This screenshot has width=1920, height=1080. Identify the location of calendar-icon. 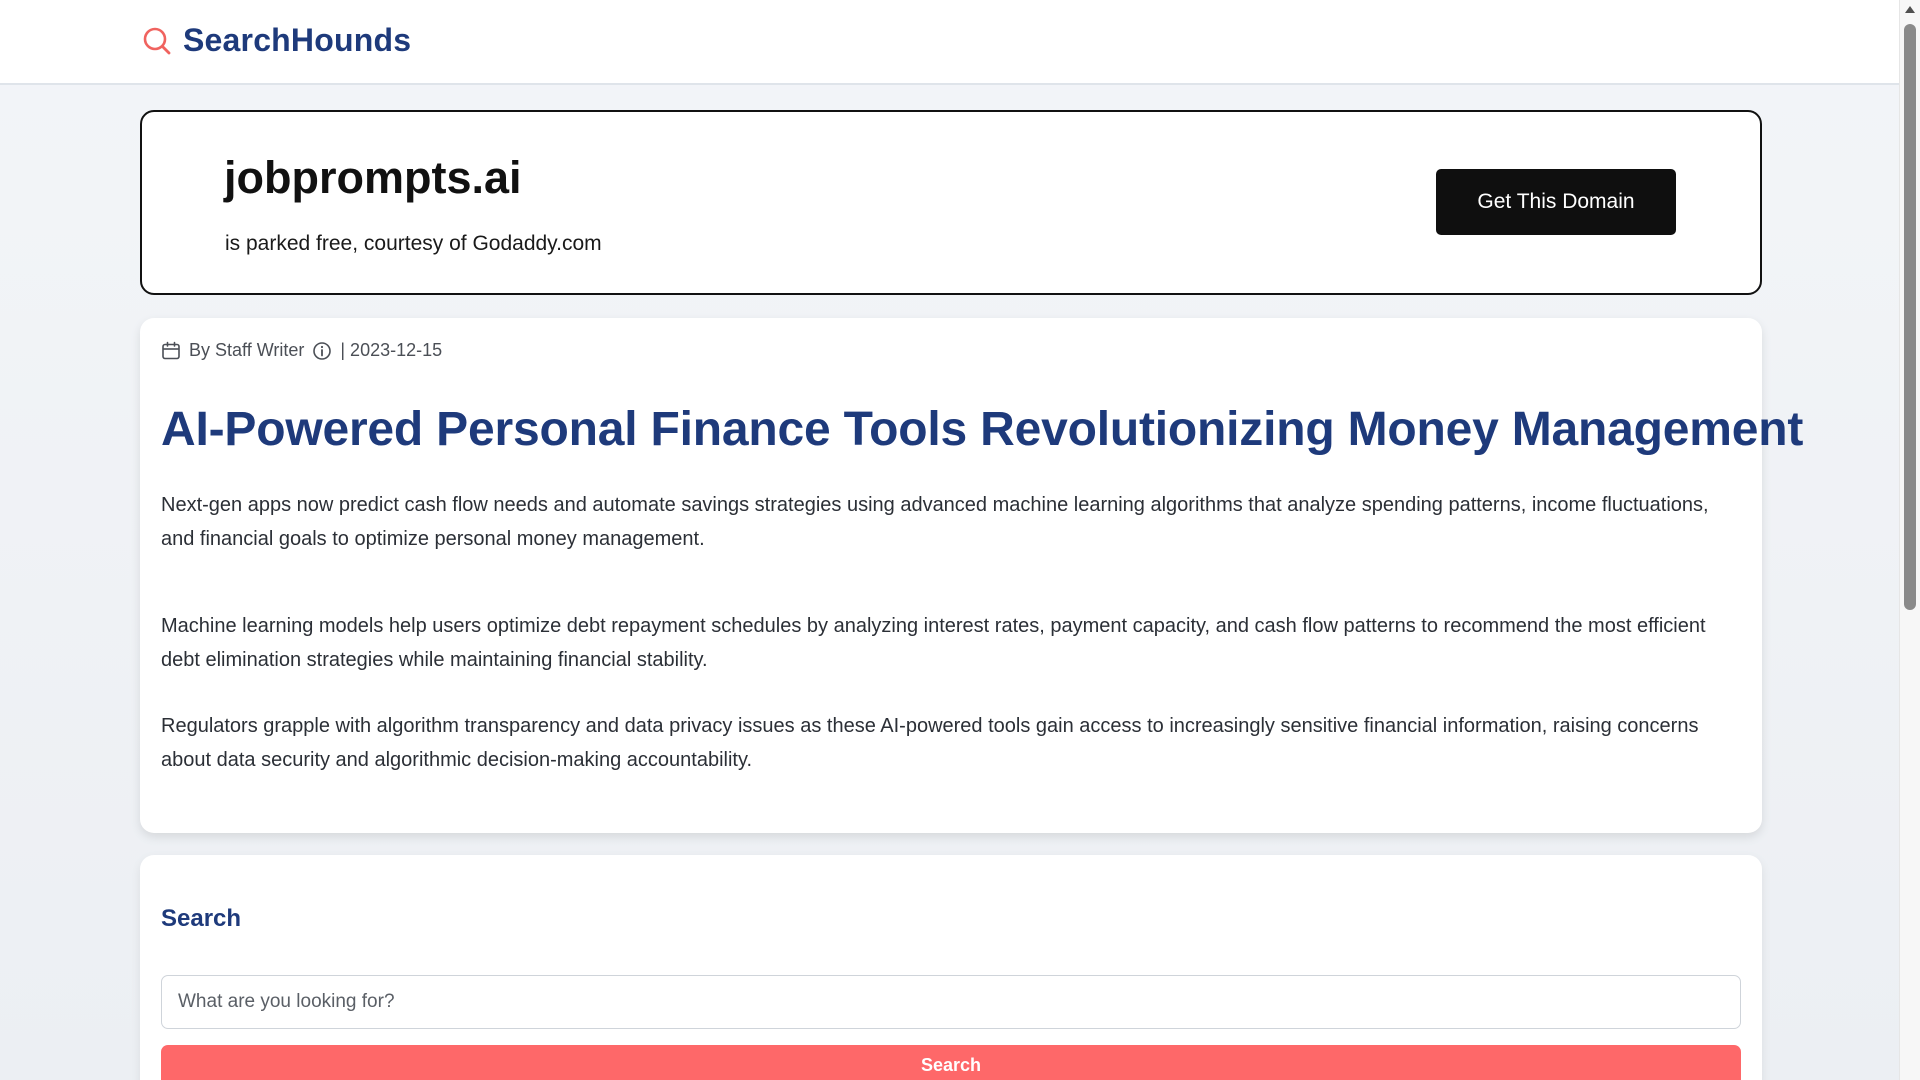
(171, 350).